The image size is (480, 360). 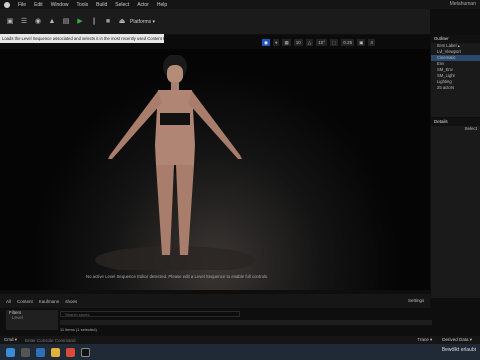 What do you see at coordinates (66, 22) in the screenshot?
I see `cinematics-icon: ▤` at bounding box center [66, 22].